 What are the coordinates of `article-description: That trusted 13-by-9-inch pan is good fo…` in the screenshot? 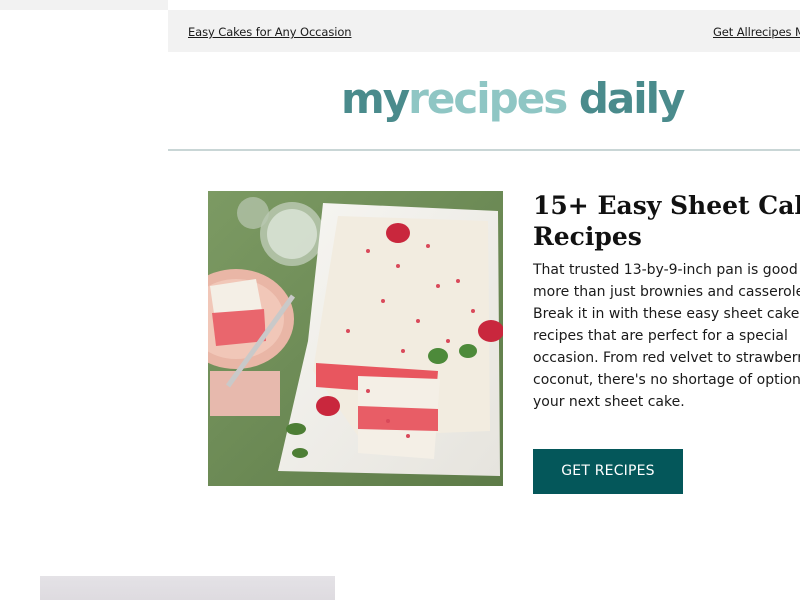 It's located at (666, 336).